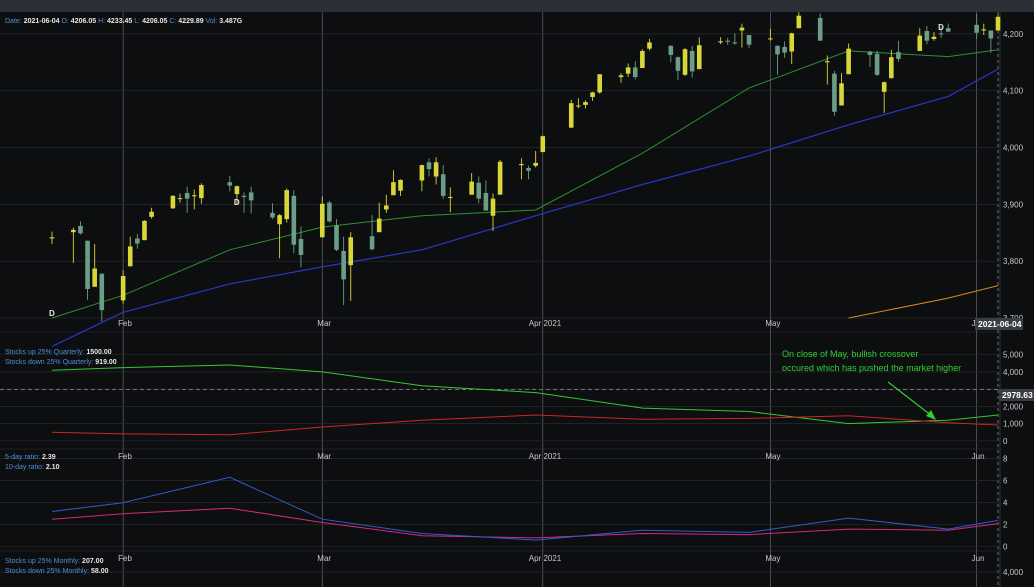 The image size is (1034, 587). What do you see at coordinates (324, 558) in the screenshot?
I see `month-tick-label: Mar` at bounding box center [324, 558].